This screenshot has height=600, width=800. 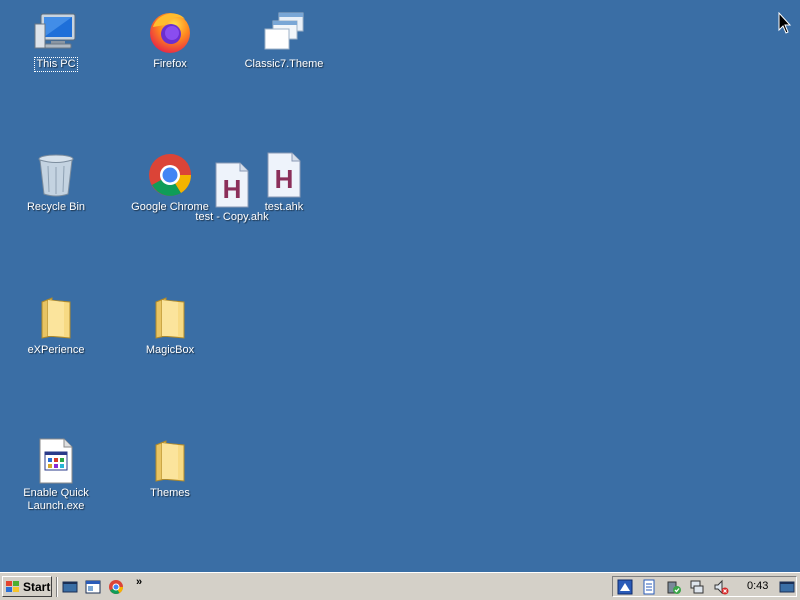 What do you see at coordinates (57, 587) in the screenshot?
I see `quick-launch-separator` at bounding box center [57, 587].